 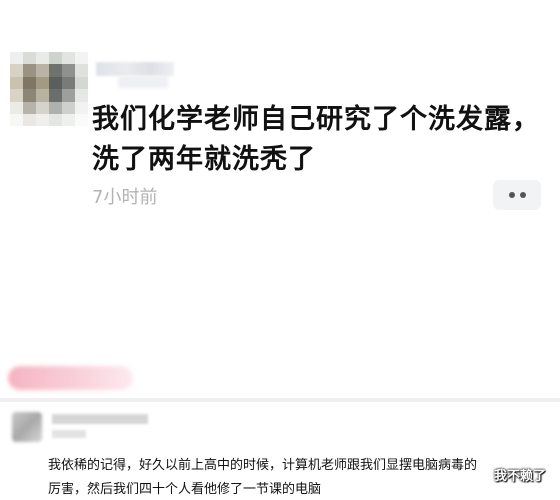 What do you see at coordinates (316, 119) in the screenshot?
I see `post-line: 我们化学老师自己研究了个洗发露，` at bounding box center [316, 119].